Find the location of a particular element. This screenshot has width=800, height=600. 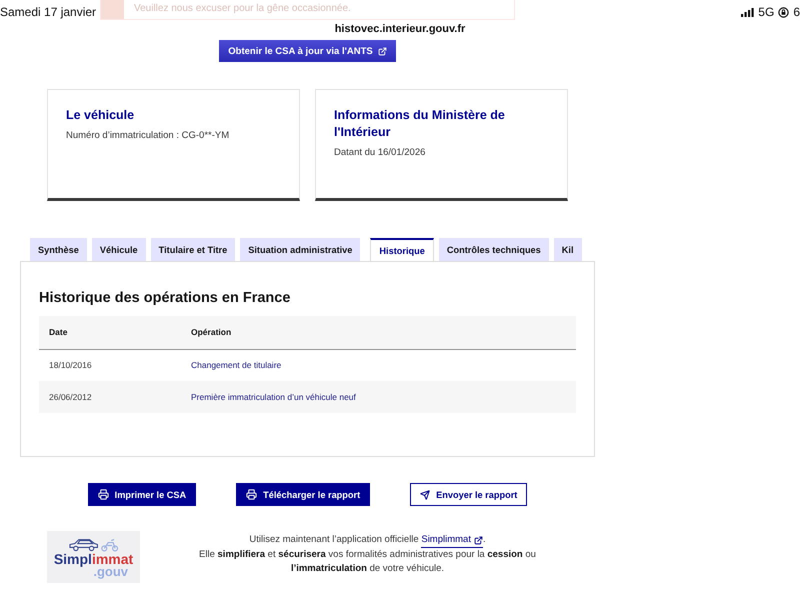

action-button: Télécharger le rapport is located at coordinates (303, 494).